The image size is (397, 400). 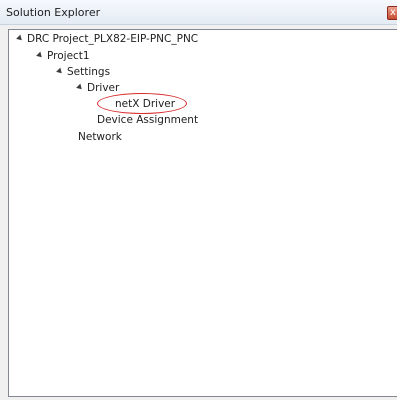 What do you see at coordinates (112, 39) in the screenshot?
I see `tree-item-solution: DRC Project_PLX82-EIP-PNC_PNC` at bounding box center [112, 39].